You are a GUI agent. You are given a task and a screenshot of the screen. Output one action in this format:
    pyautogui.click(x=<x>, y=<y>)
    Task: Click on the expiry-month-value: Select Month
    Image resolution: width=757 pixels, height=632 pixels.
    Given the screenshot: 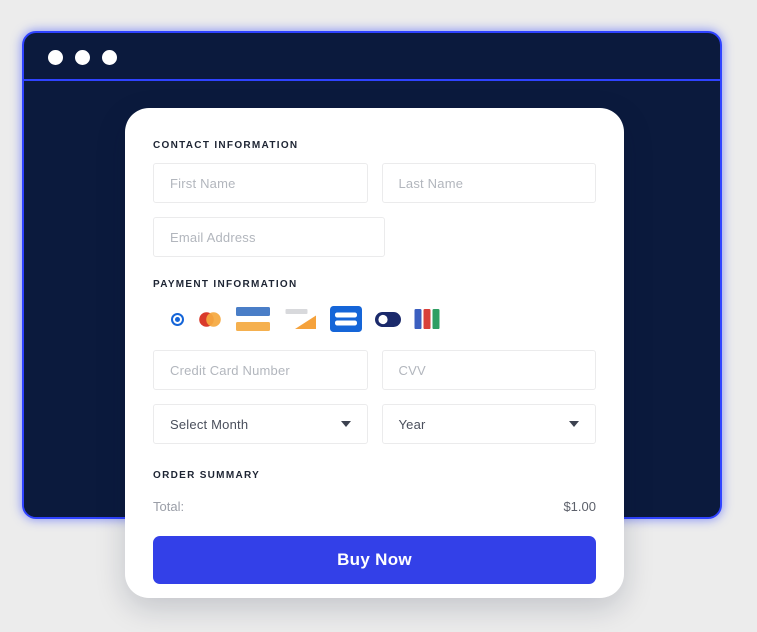 What is the action you would take?
    pyautogui.click(x=209, y=424)
    